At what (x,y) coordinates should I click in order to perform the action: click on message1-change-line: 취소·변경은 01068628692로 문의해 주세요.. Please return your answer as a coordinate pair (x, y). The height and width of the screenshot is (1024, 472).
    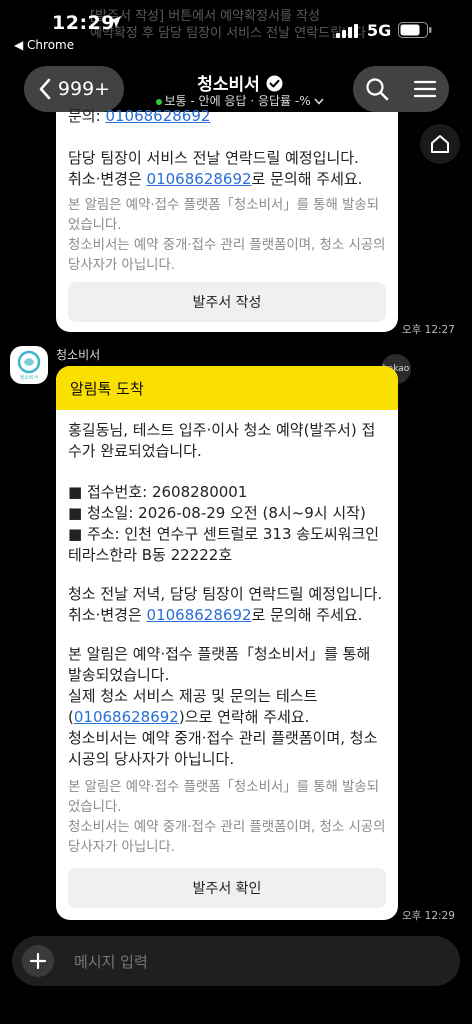
    Looking at the image, I should click on (227, 179).